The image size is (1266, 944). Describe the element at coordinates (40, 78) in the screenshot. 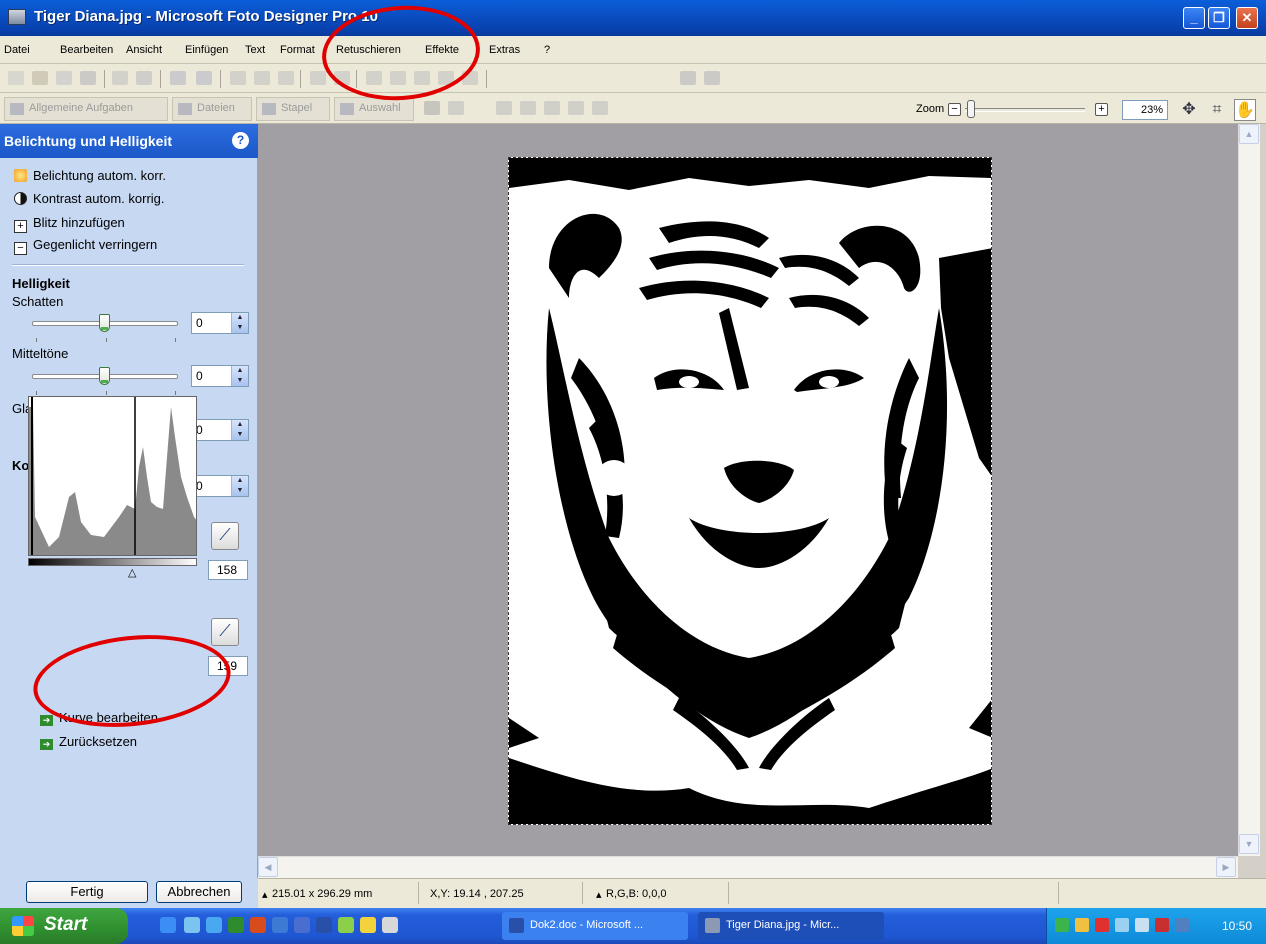

I see `open-icon` at that location.